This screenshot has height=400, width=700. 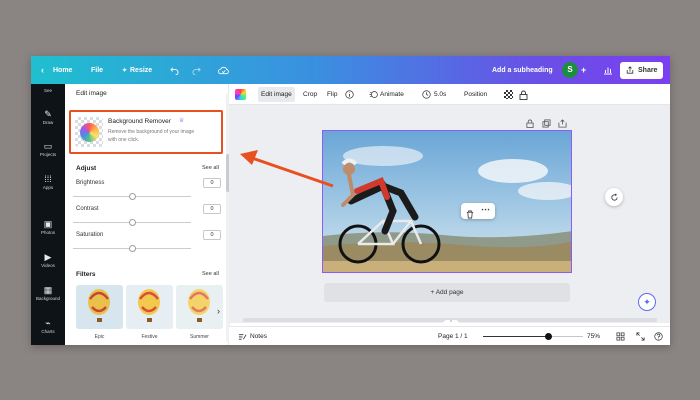 I want to click on annotation-arrow-head, so click(x=249, y=157).